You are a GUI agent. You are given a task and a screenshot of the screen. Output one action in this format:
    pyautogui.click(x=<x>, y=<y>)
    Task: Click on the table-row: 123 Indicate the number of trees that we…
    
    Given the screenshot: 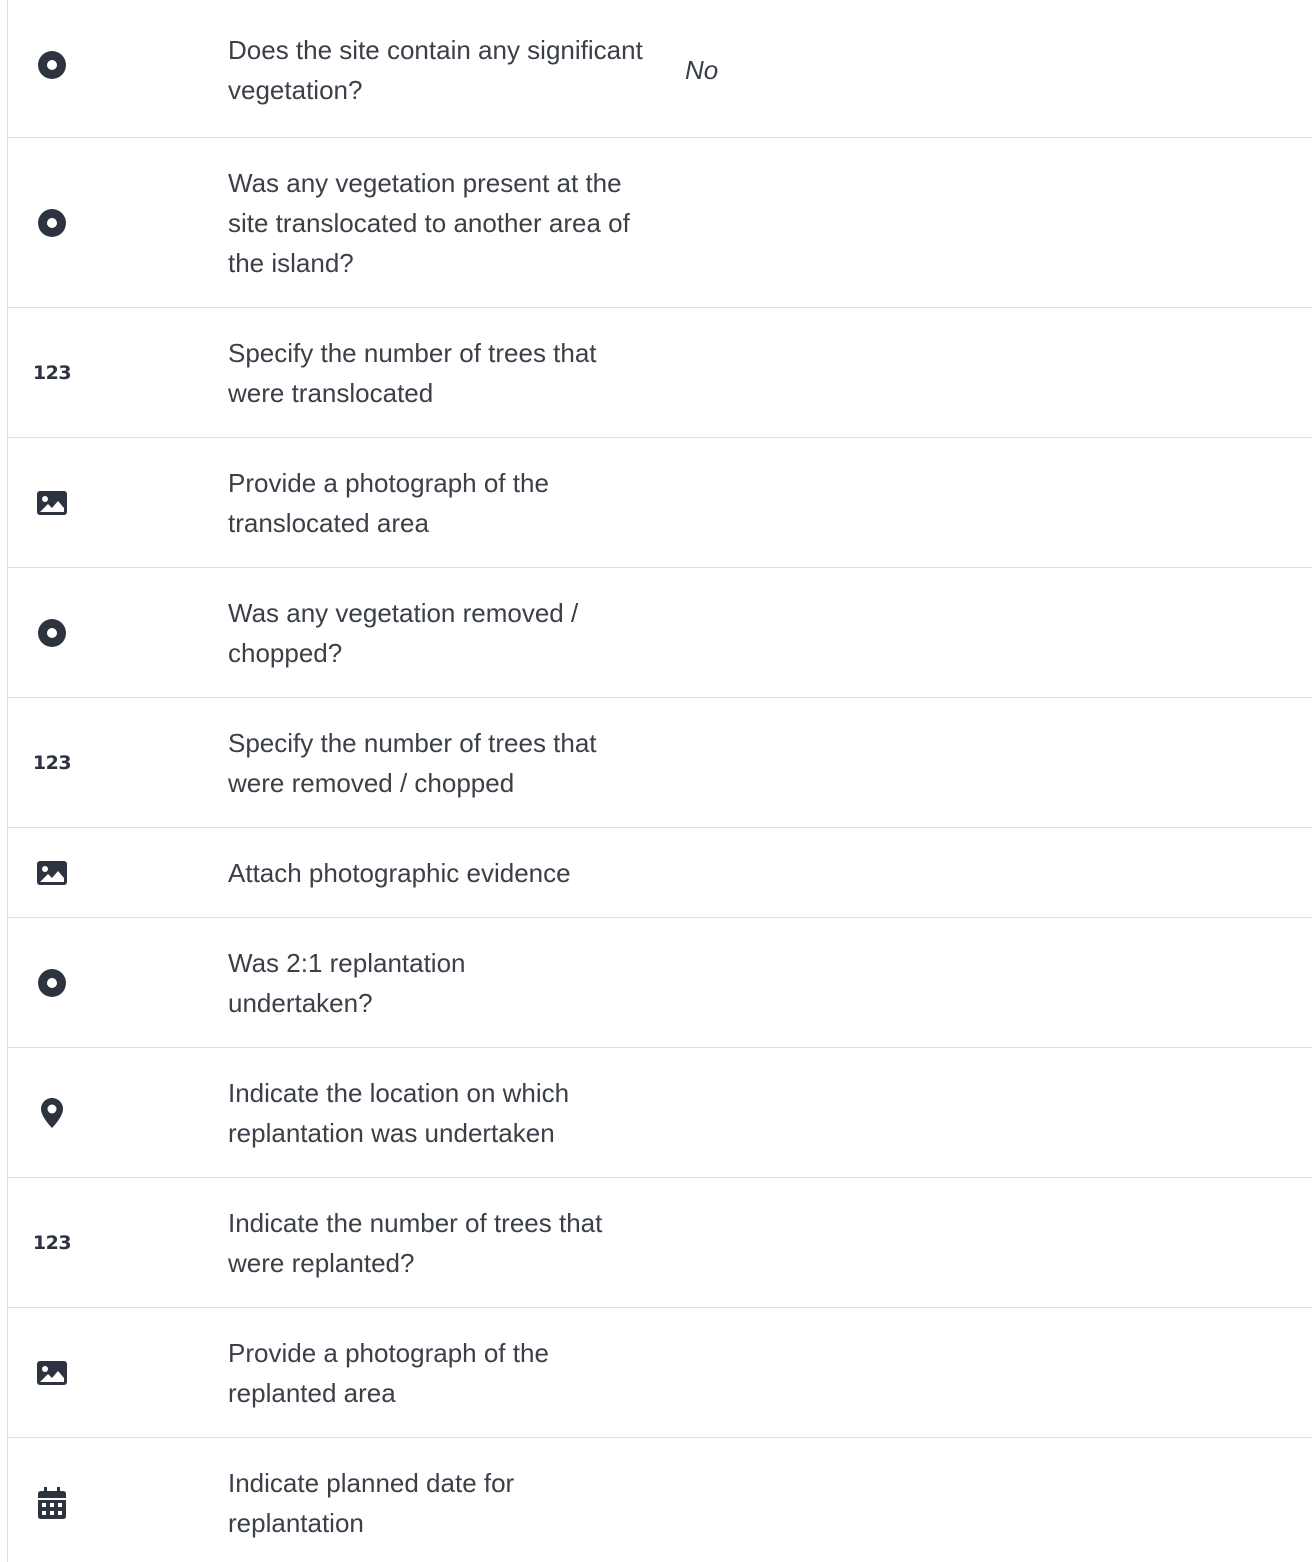 What is the action you would take?
    pyautogui.click(x=660, y=1243)
    